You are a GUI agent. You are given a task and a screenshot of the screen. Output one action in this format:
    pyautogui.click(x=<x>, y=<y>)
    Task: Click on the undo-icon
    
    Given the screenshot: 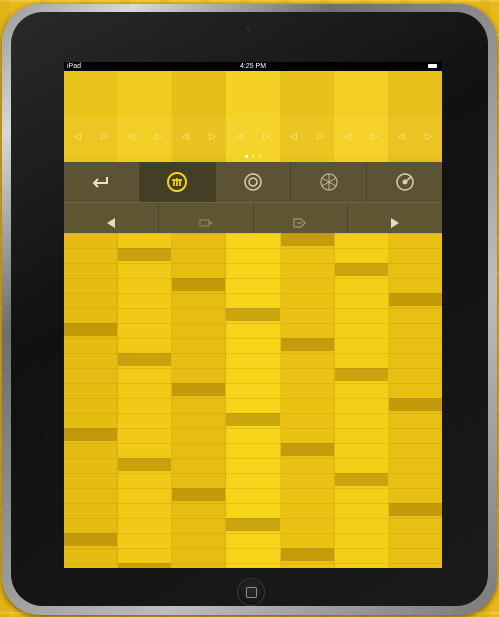 What is the action you would take?
    pyautogui.click(x=100, y=182)
    